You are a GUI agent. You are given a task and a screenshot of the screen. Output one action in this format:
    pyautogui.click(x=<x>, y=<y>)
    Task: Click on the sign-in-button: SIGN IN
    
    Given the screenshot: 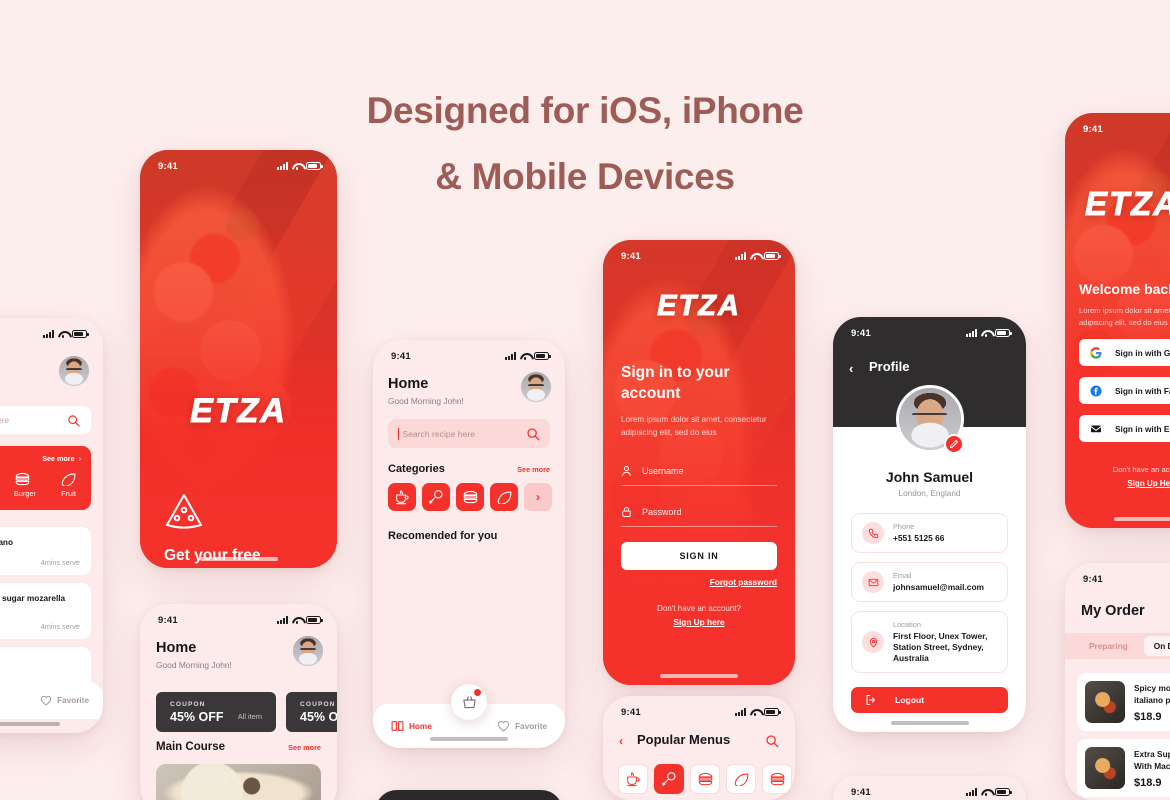 What is the action you would take?
    pyautogui.click(x=699, y=556)
    